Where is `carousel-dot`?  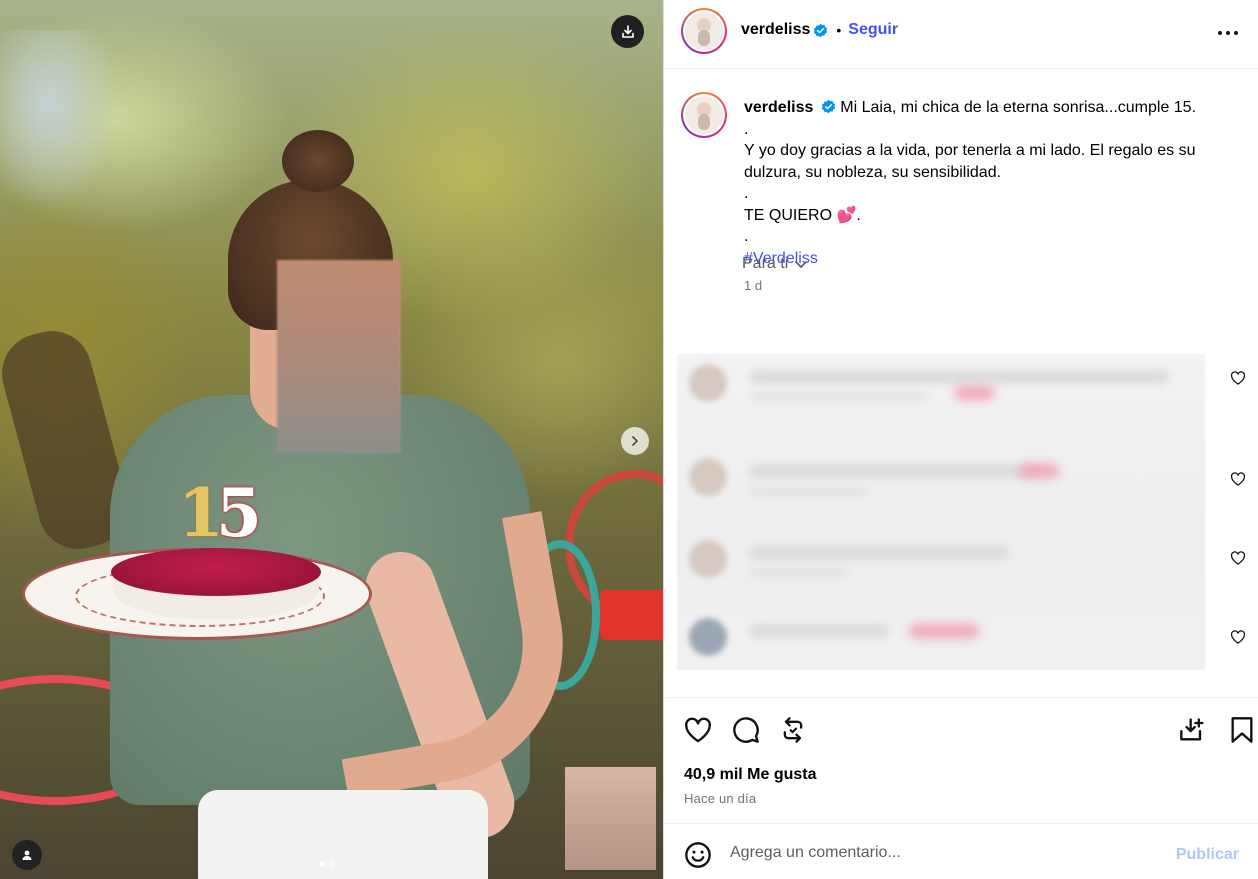
carousel-dot is located at coordinates (332, 864).